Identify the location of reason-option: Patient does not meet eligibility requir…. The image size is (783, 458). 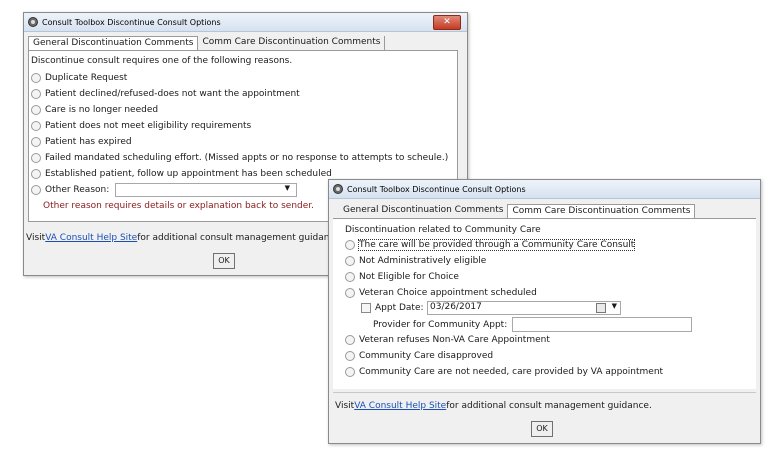
(141, 126).